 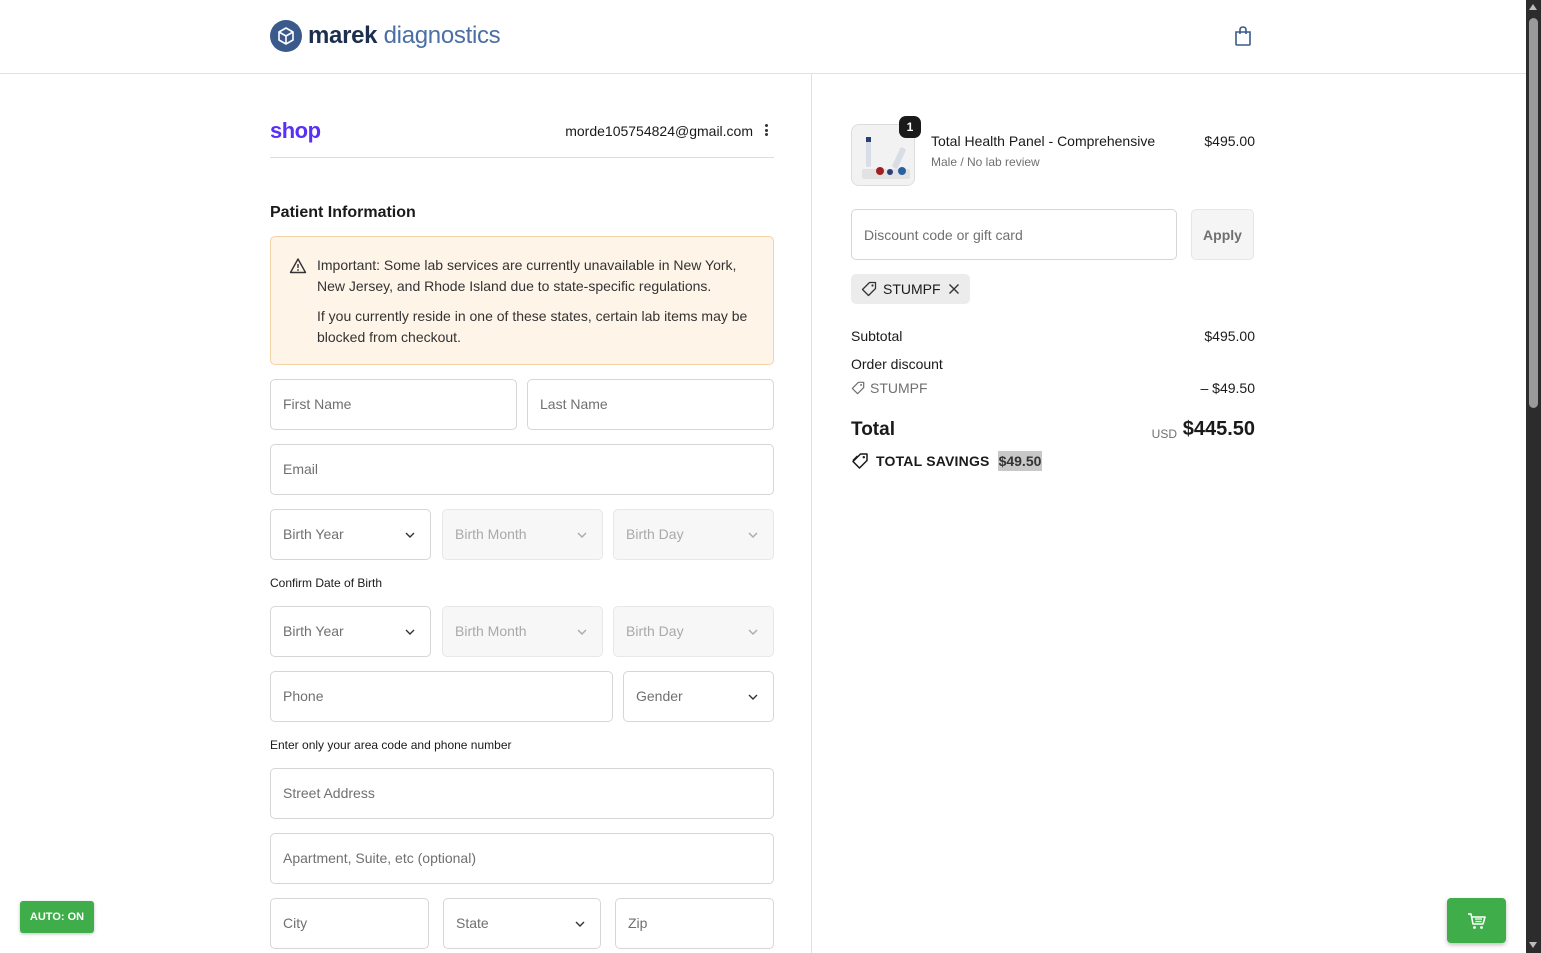 I want to click on street-address-field, so click(x=522, y=793).